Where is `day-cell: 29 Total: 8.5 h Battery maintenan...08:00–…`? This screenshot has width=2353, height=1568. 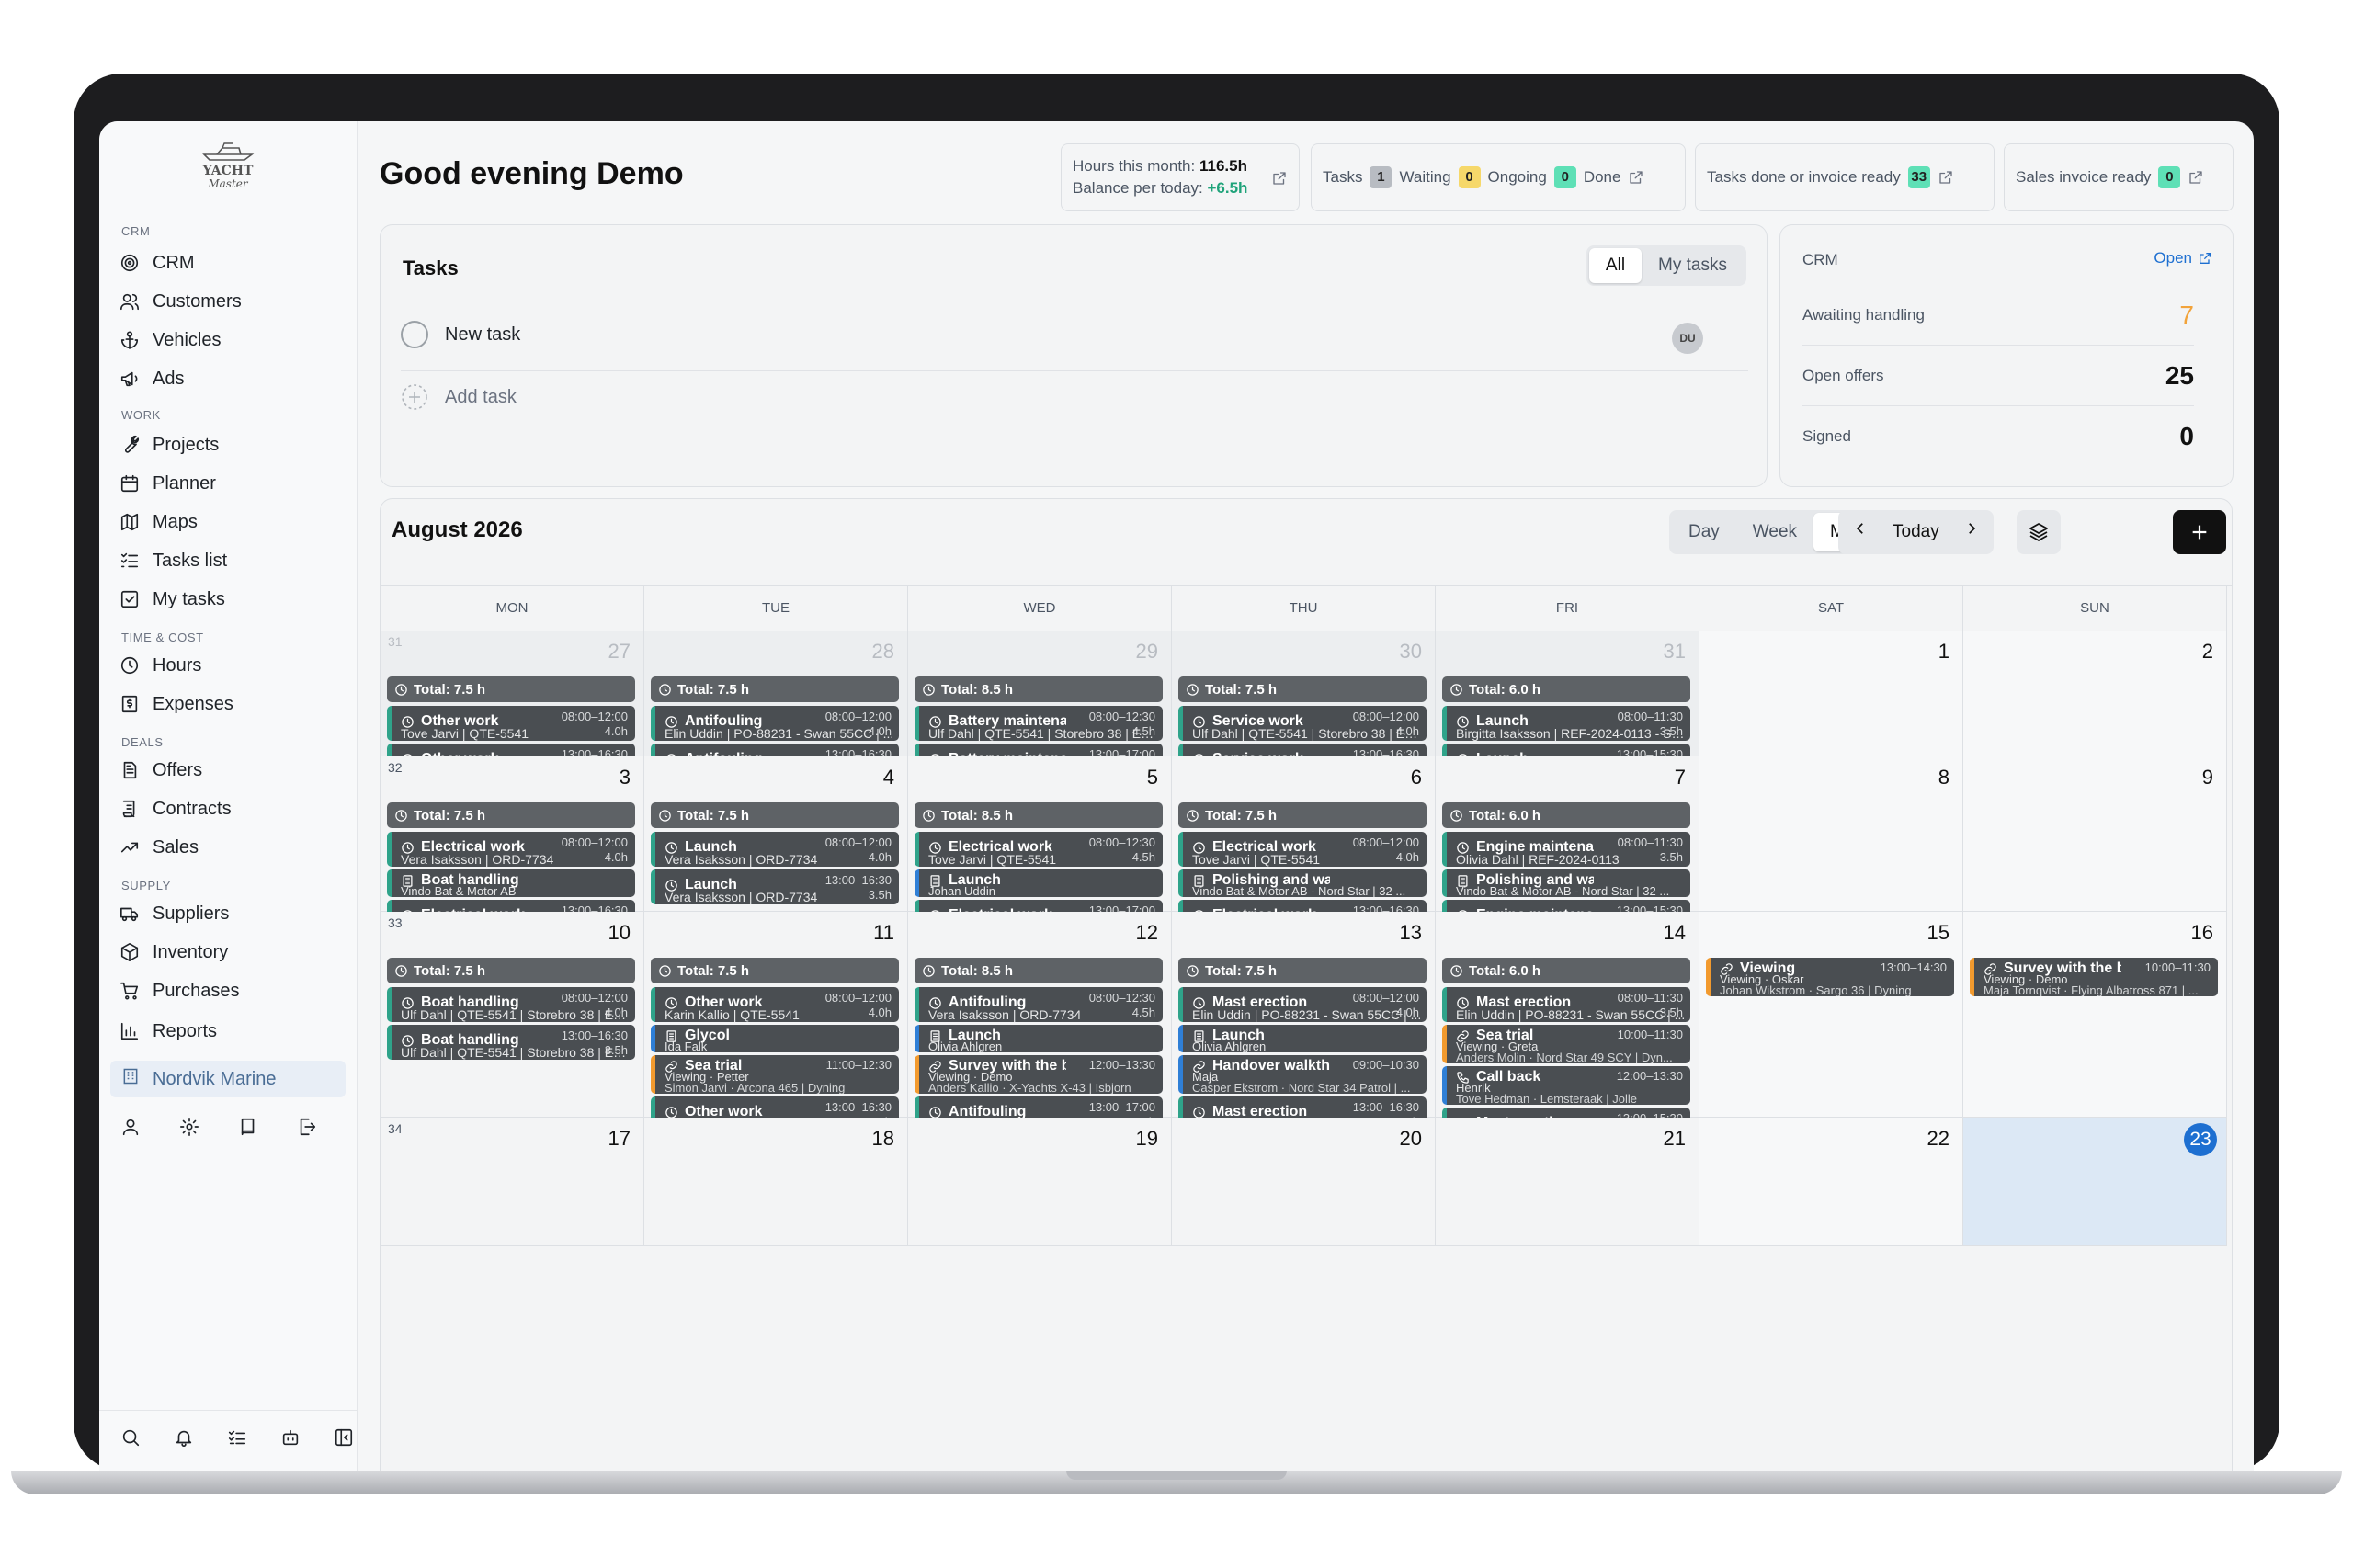
day-cell: 29 Total: 8.5 h Battery maintenan...08:00–… is located at coordinates (1040, 704).